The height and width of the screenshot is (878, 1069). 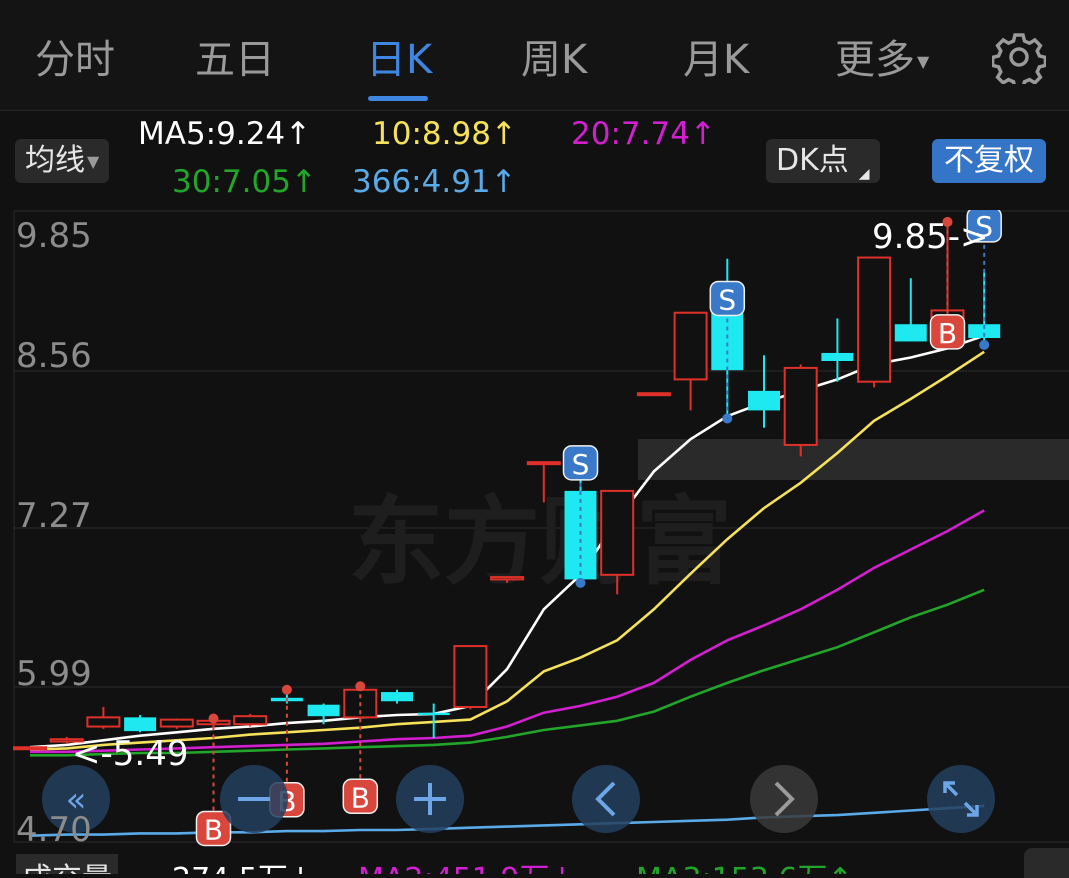 I want to click on tab-more: 更多 ▼, so click(x=882, y=60).